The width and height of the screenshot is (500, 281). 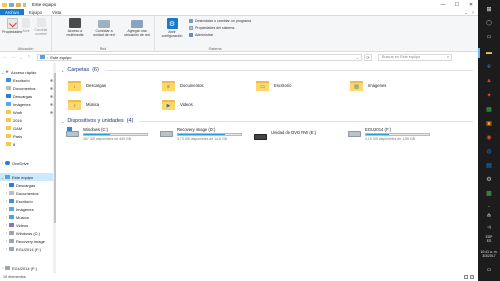 I want to click on drive-usage-bar, so click(x=115, y=134).